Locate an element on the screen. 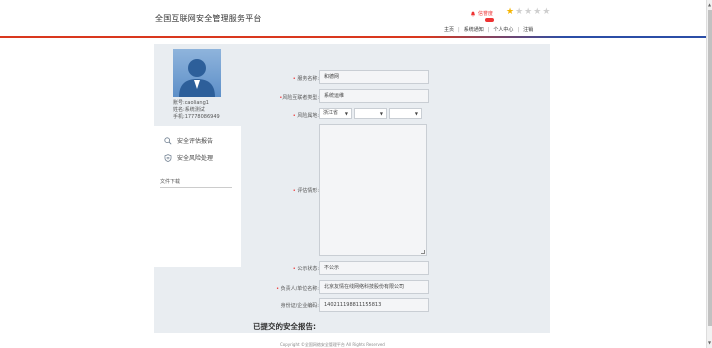 The width and height of the screenshot is (712, 348). scrollbar: ▲ ▼ is located at coordinates (709, 174).